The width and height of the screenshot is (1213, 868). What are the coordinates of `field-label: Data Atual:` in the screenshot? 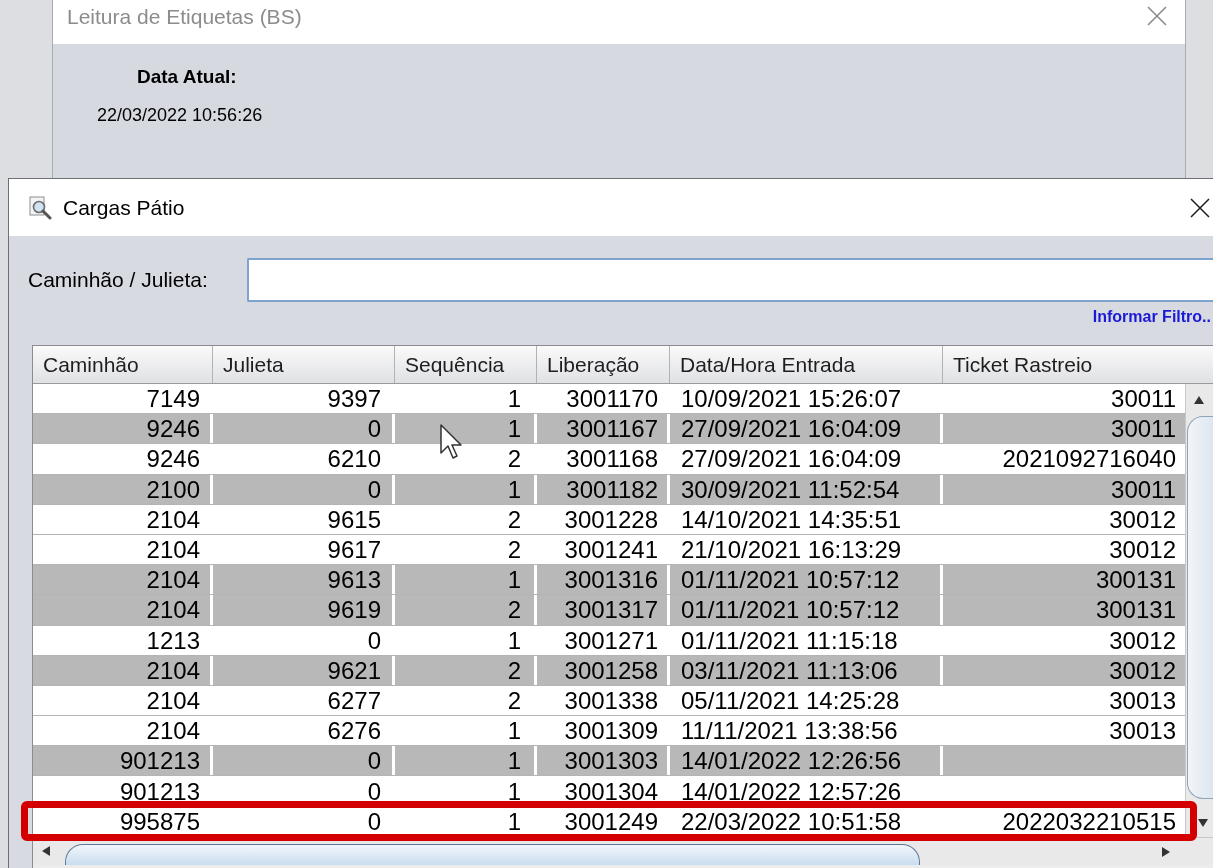 It's located at (187, 77).